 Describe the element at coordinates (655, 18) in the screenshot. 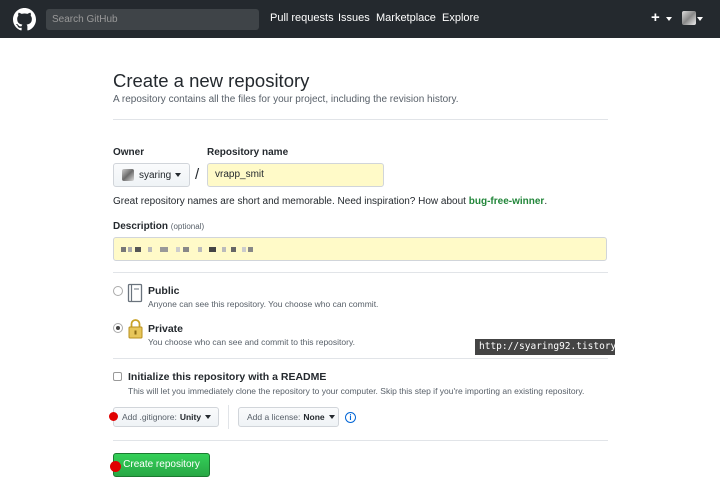

I see `plus-icon: +` at that location.